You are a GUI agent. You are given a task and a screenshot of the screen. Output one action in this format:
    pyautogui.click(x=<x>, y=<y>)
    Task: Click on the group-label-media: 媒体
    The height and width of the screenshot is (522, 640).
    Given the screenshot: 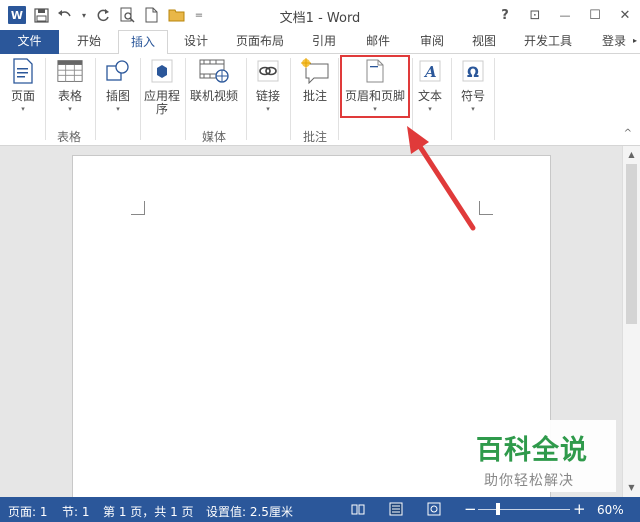 What is the action you would take?
    pyautogui.click(x=214, y=137)
    